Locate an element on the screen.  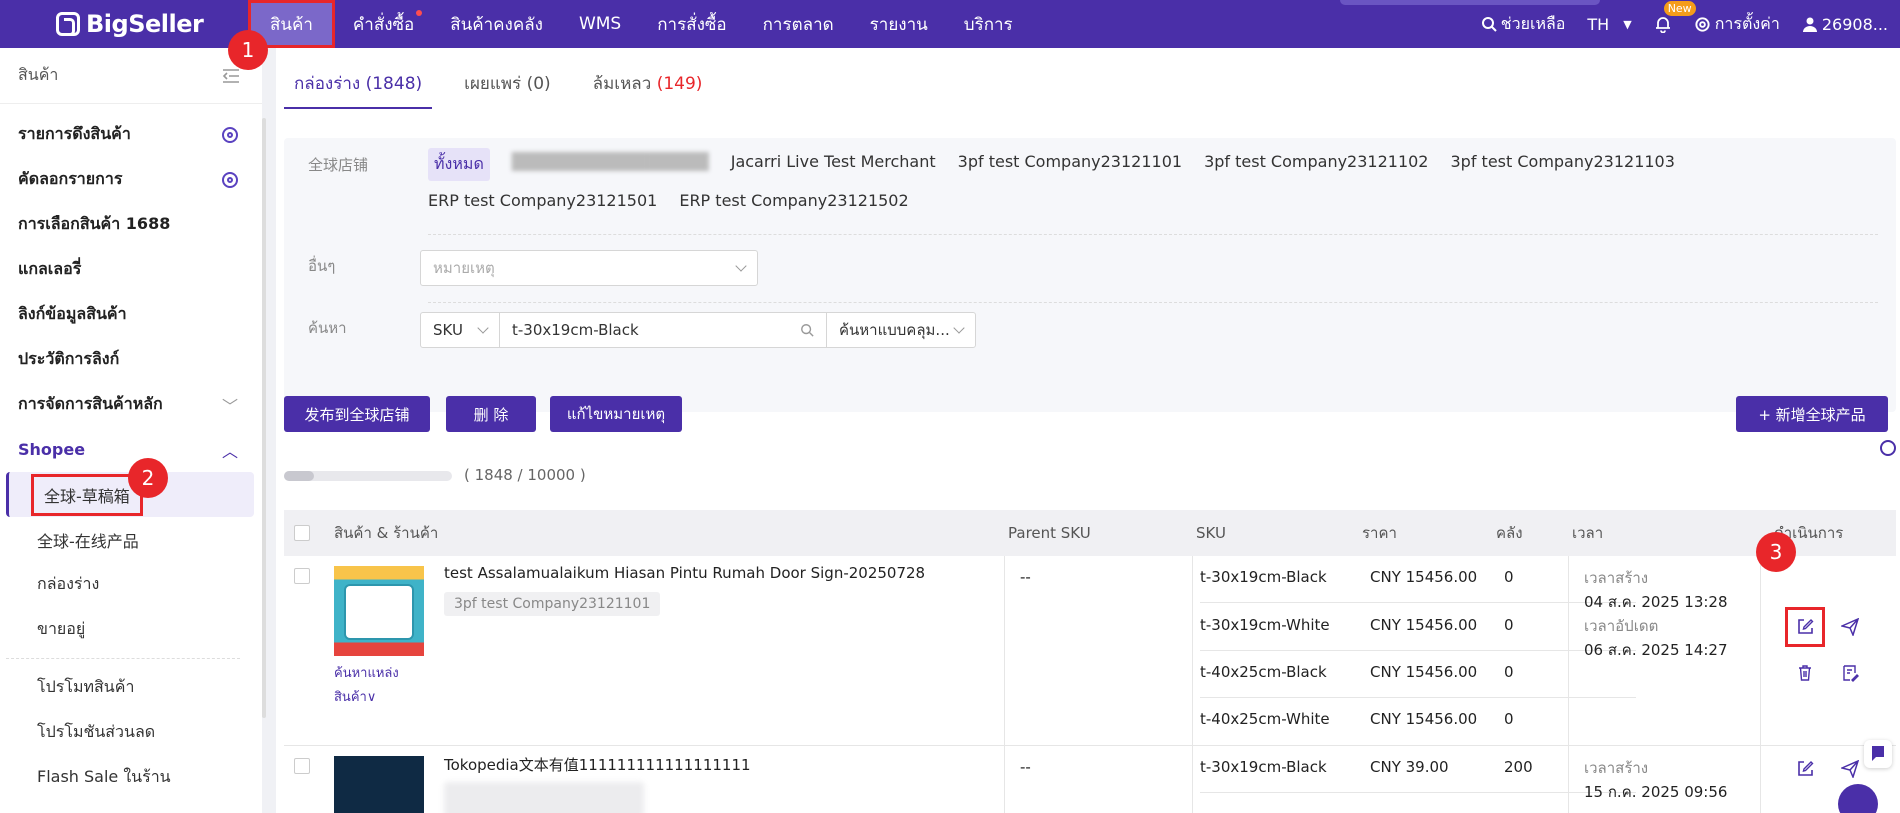
sidebar-item-discount-promo: โปรโมชันส่วนลด is located at coordinates (131, 732).